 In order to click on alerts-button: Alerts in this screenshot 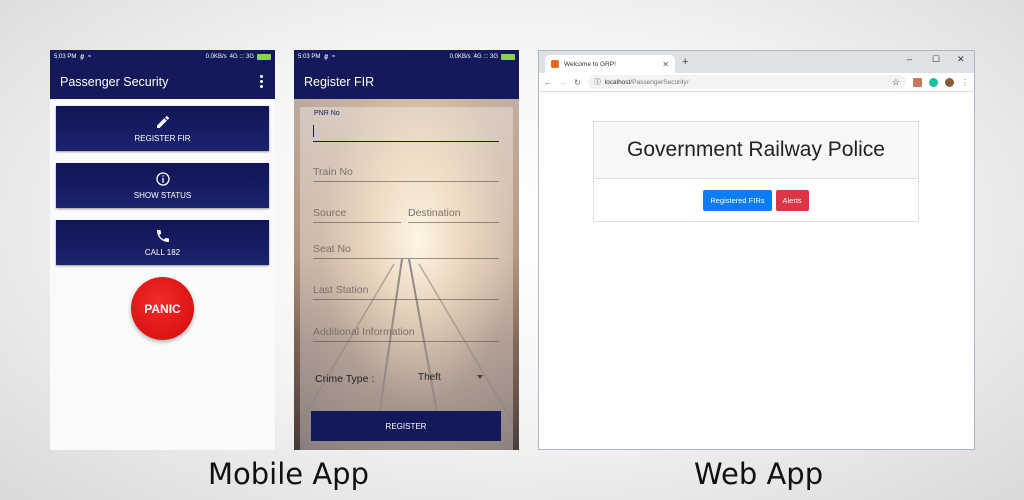, I will do `click(792, 200)`.